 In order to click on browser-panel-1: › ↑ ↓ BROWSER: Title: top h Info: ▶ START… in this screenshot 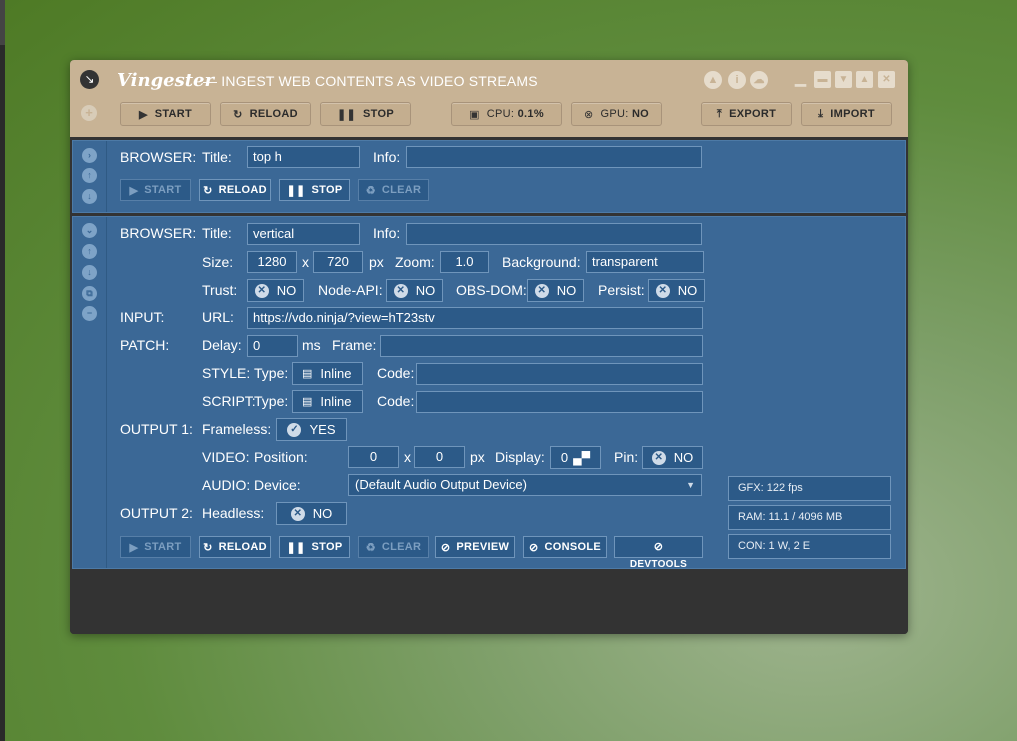, I will do `click(489, 176)`.